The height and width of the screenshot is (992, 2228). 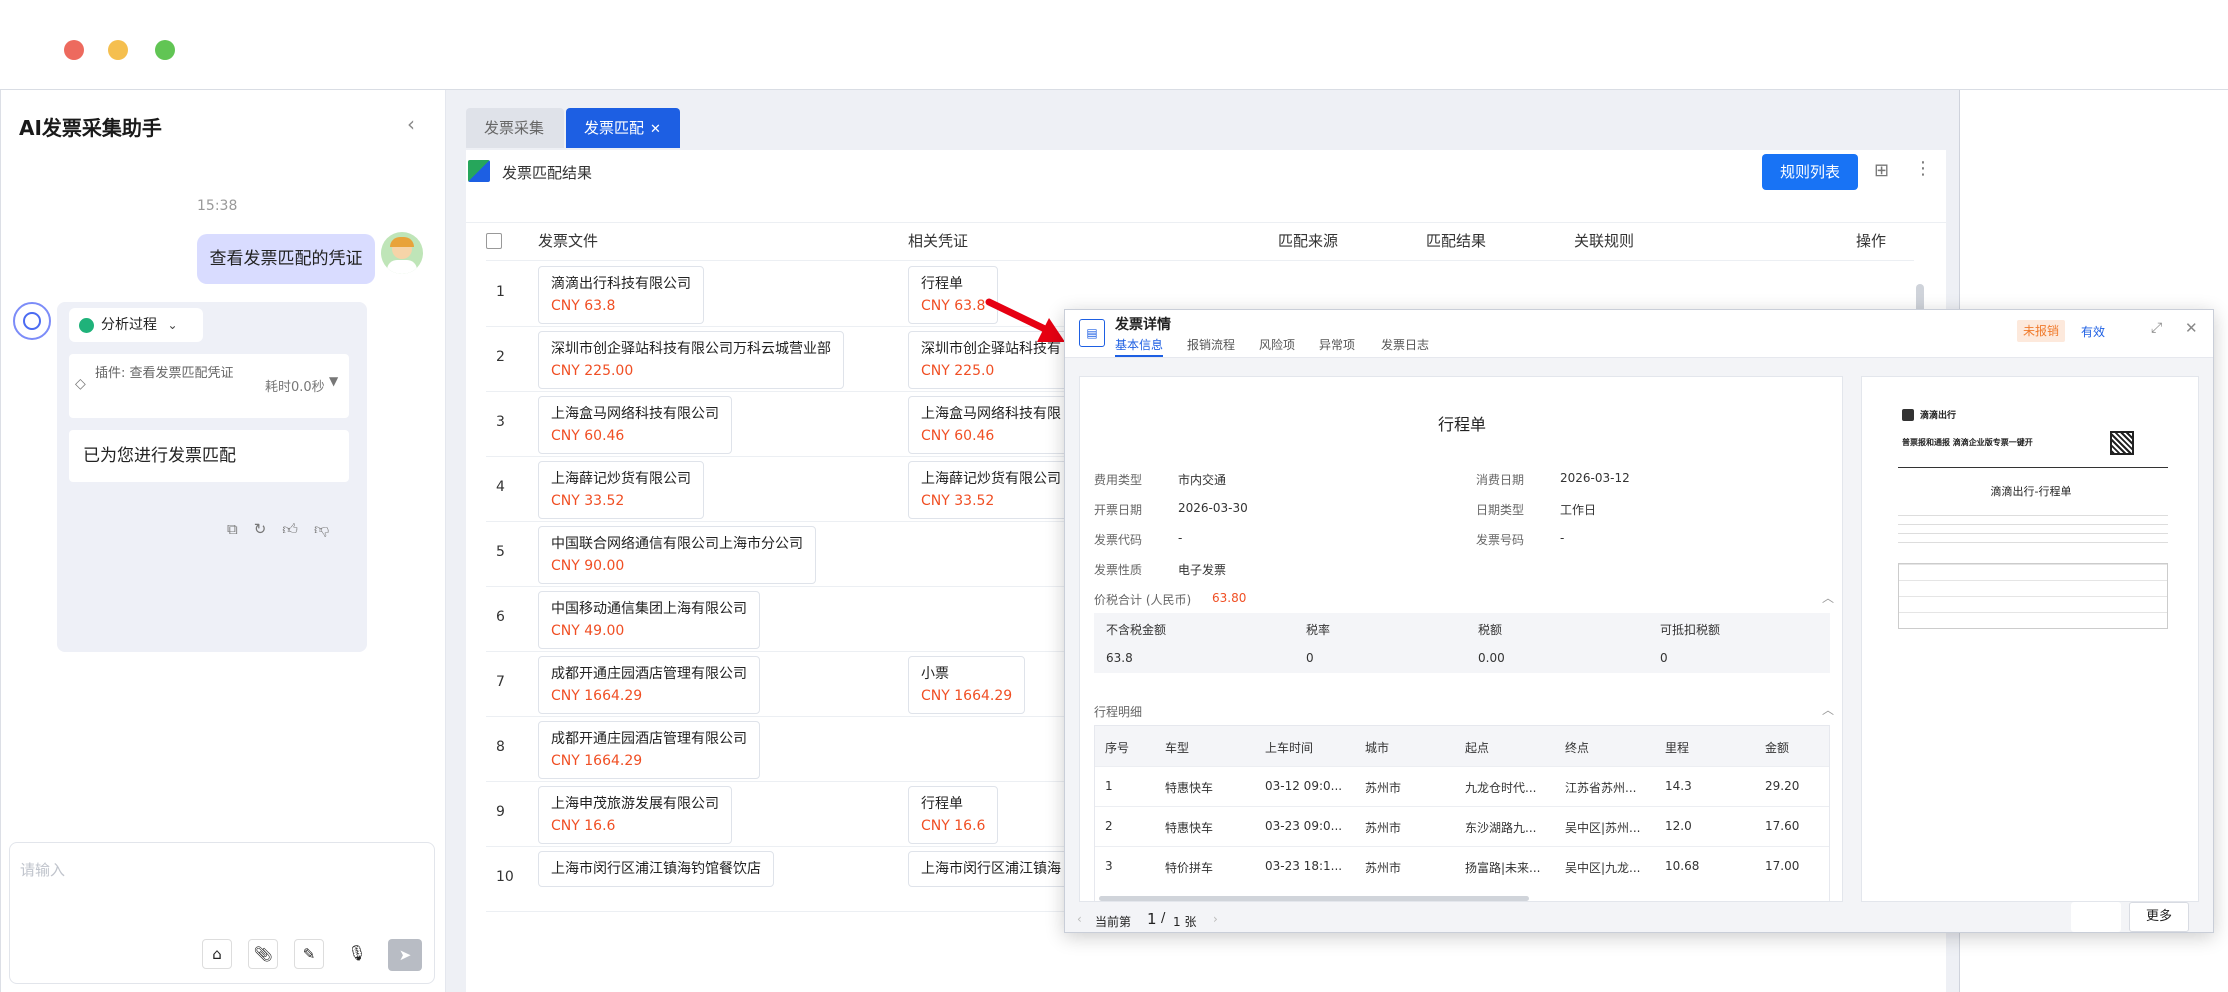 I want to click on tab-invoice-match: 发票匹配 ✕, so click(x=623, y=128).